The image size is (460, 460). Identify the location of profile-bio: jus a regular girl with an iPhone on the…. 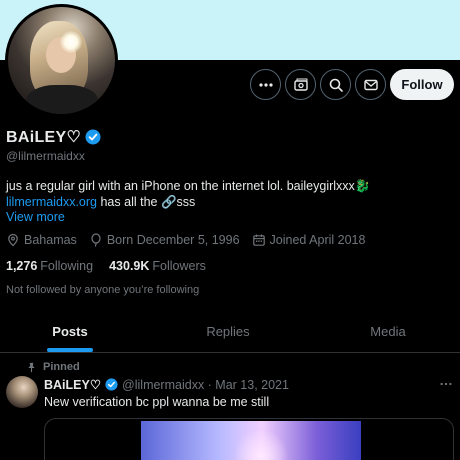
(231, 194).